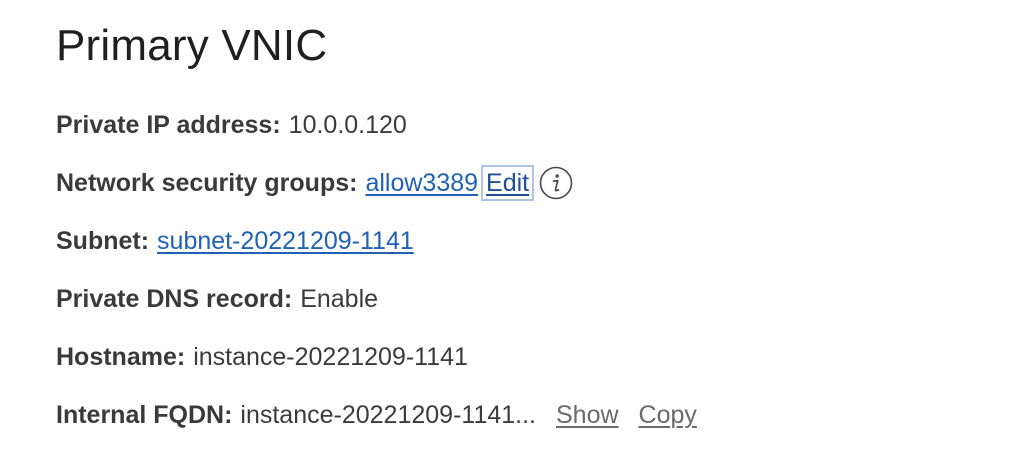  I want to click on private-ip-row: Private IP address: 10.0.0.120, so click(526, 125).